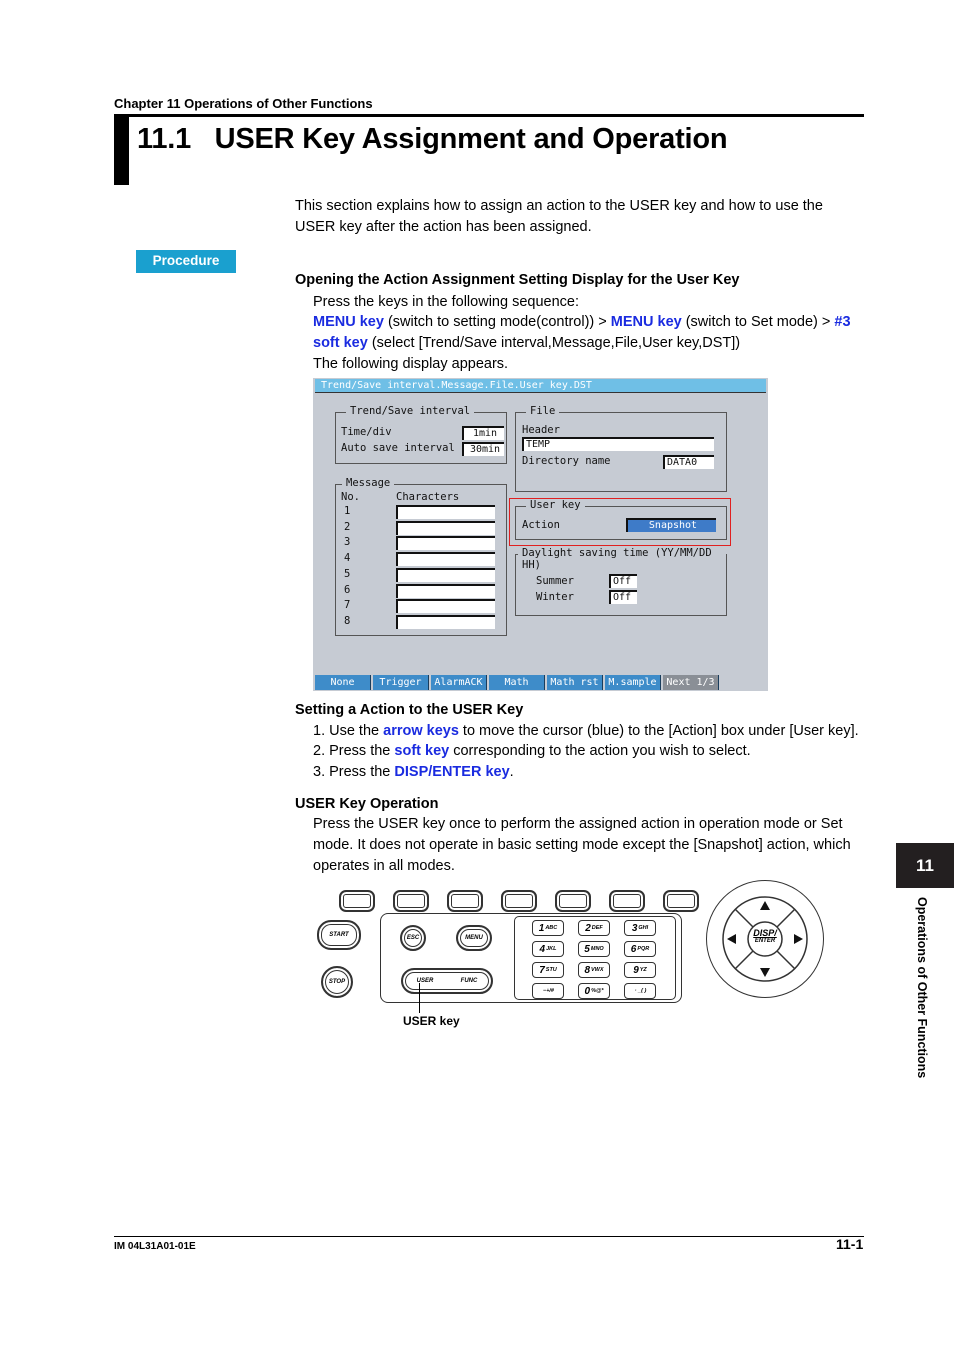 The height and width of the screenshot is (1351, 954). I want to click on numeric-key: 7 STU, so click(548, 970).